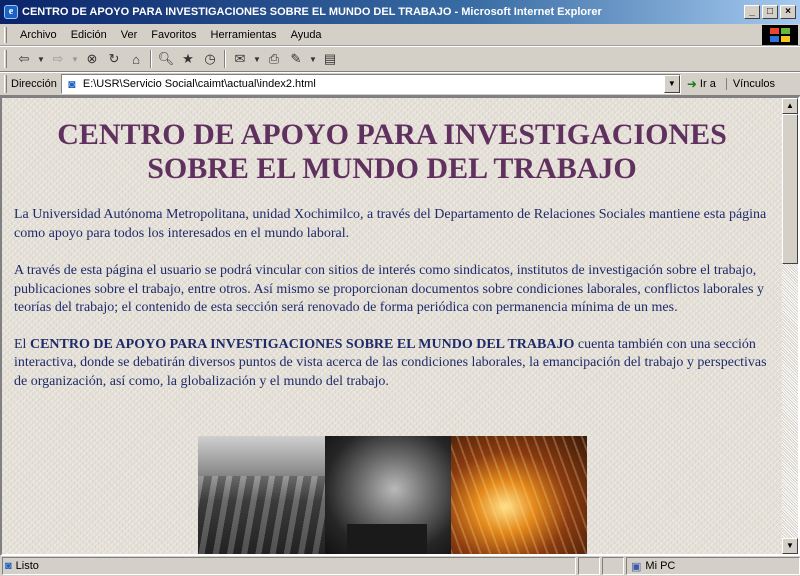 This screenshot has height=576, width=800. What do you see at coordinates (136, 59) in the screenshot?
I see `home-icon: ⌂` at bounding box center [136, 59].